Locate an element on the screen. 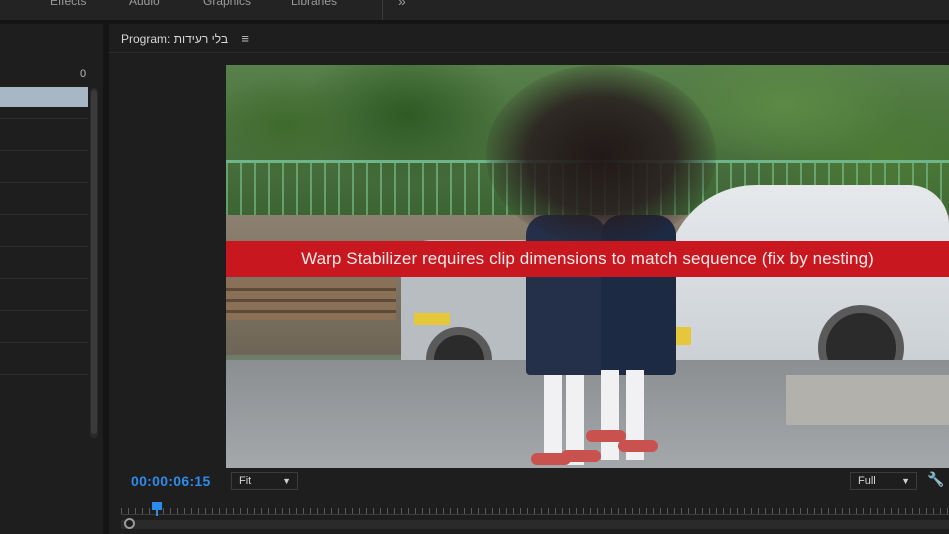 This screenshot has width=949, height=534. ruler-zero-label: 0 is located at coordinates (83, 74).